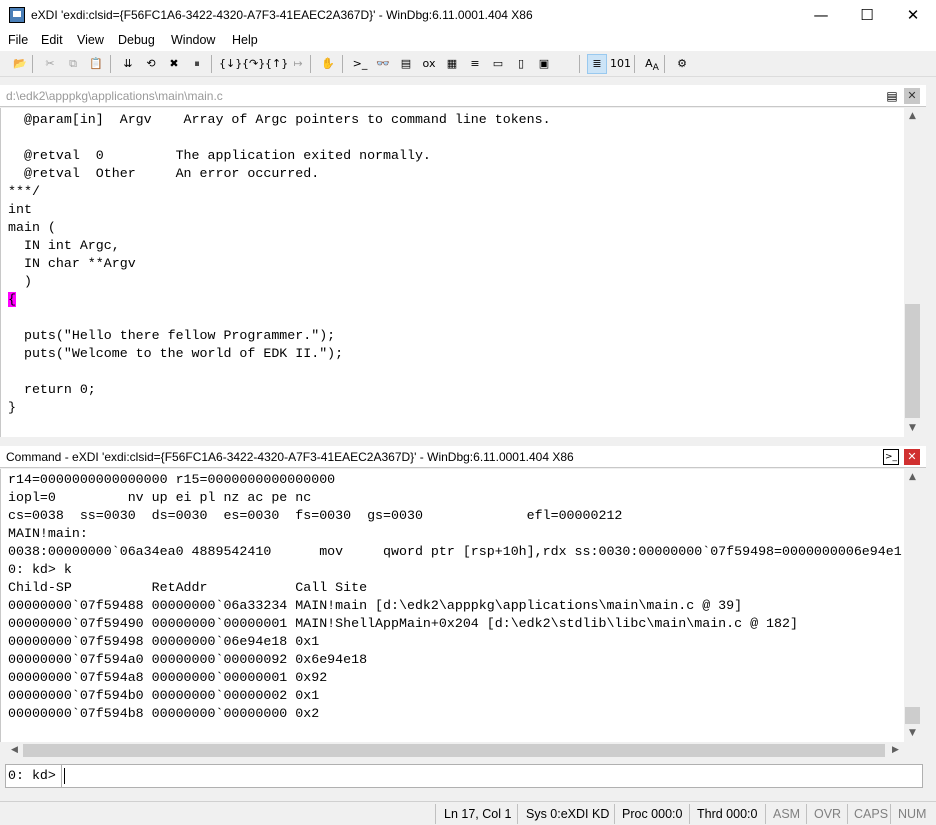 The image size is (936, 825). What do you see at coordinates (821, 15) in the screenshot?
I see `minimize-button: —` at bounding box center [821, 15].